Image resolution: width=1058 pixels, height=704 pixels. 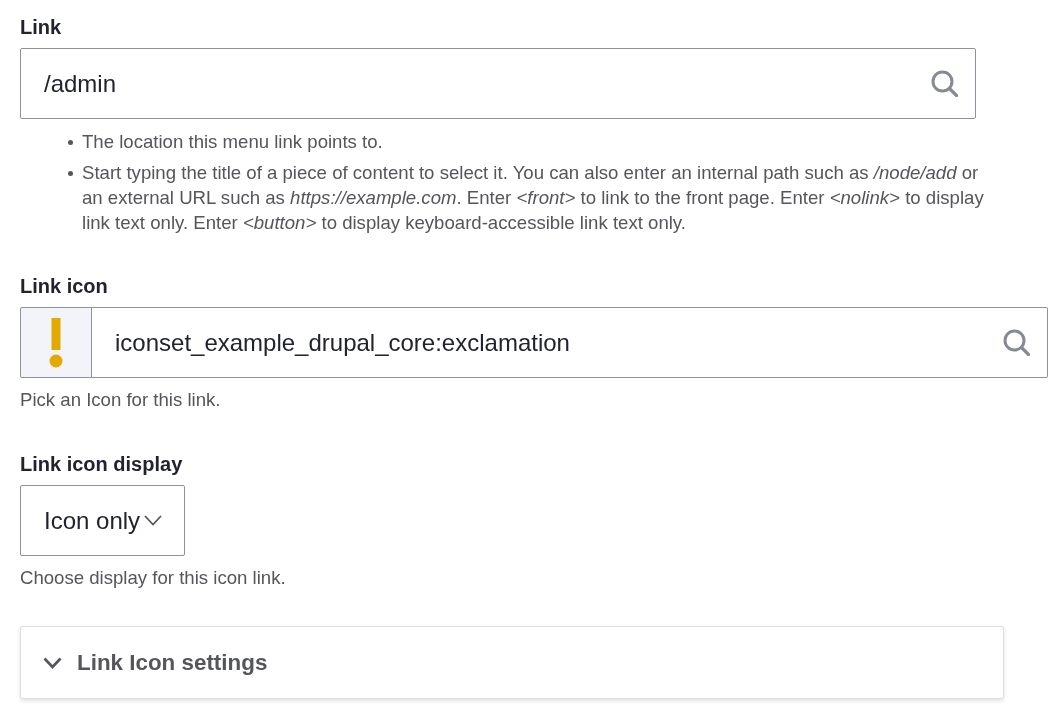 What do you see at coordinates (153, 578) in the screenshot?
I see `description-text: Choose display for this icon link.` at bounding box center [153, 578].